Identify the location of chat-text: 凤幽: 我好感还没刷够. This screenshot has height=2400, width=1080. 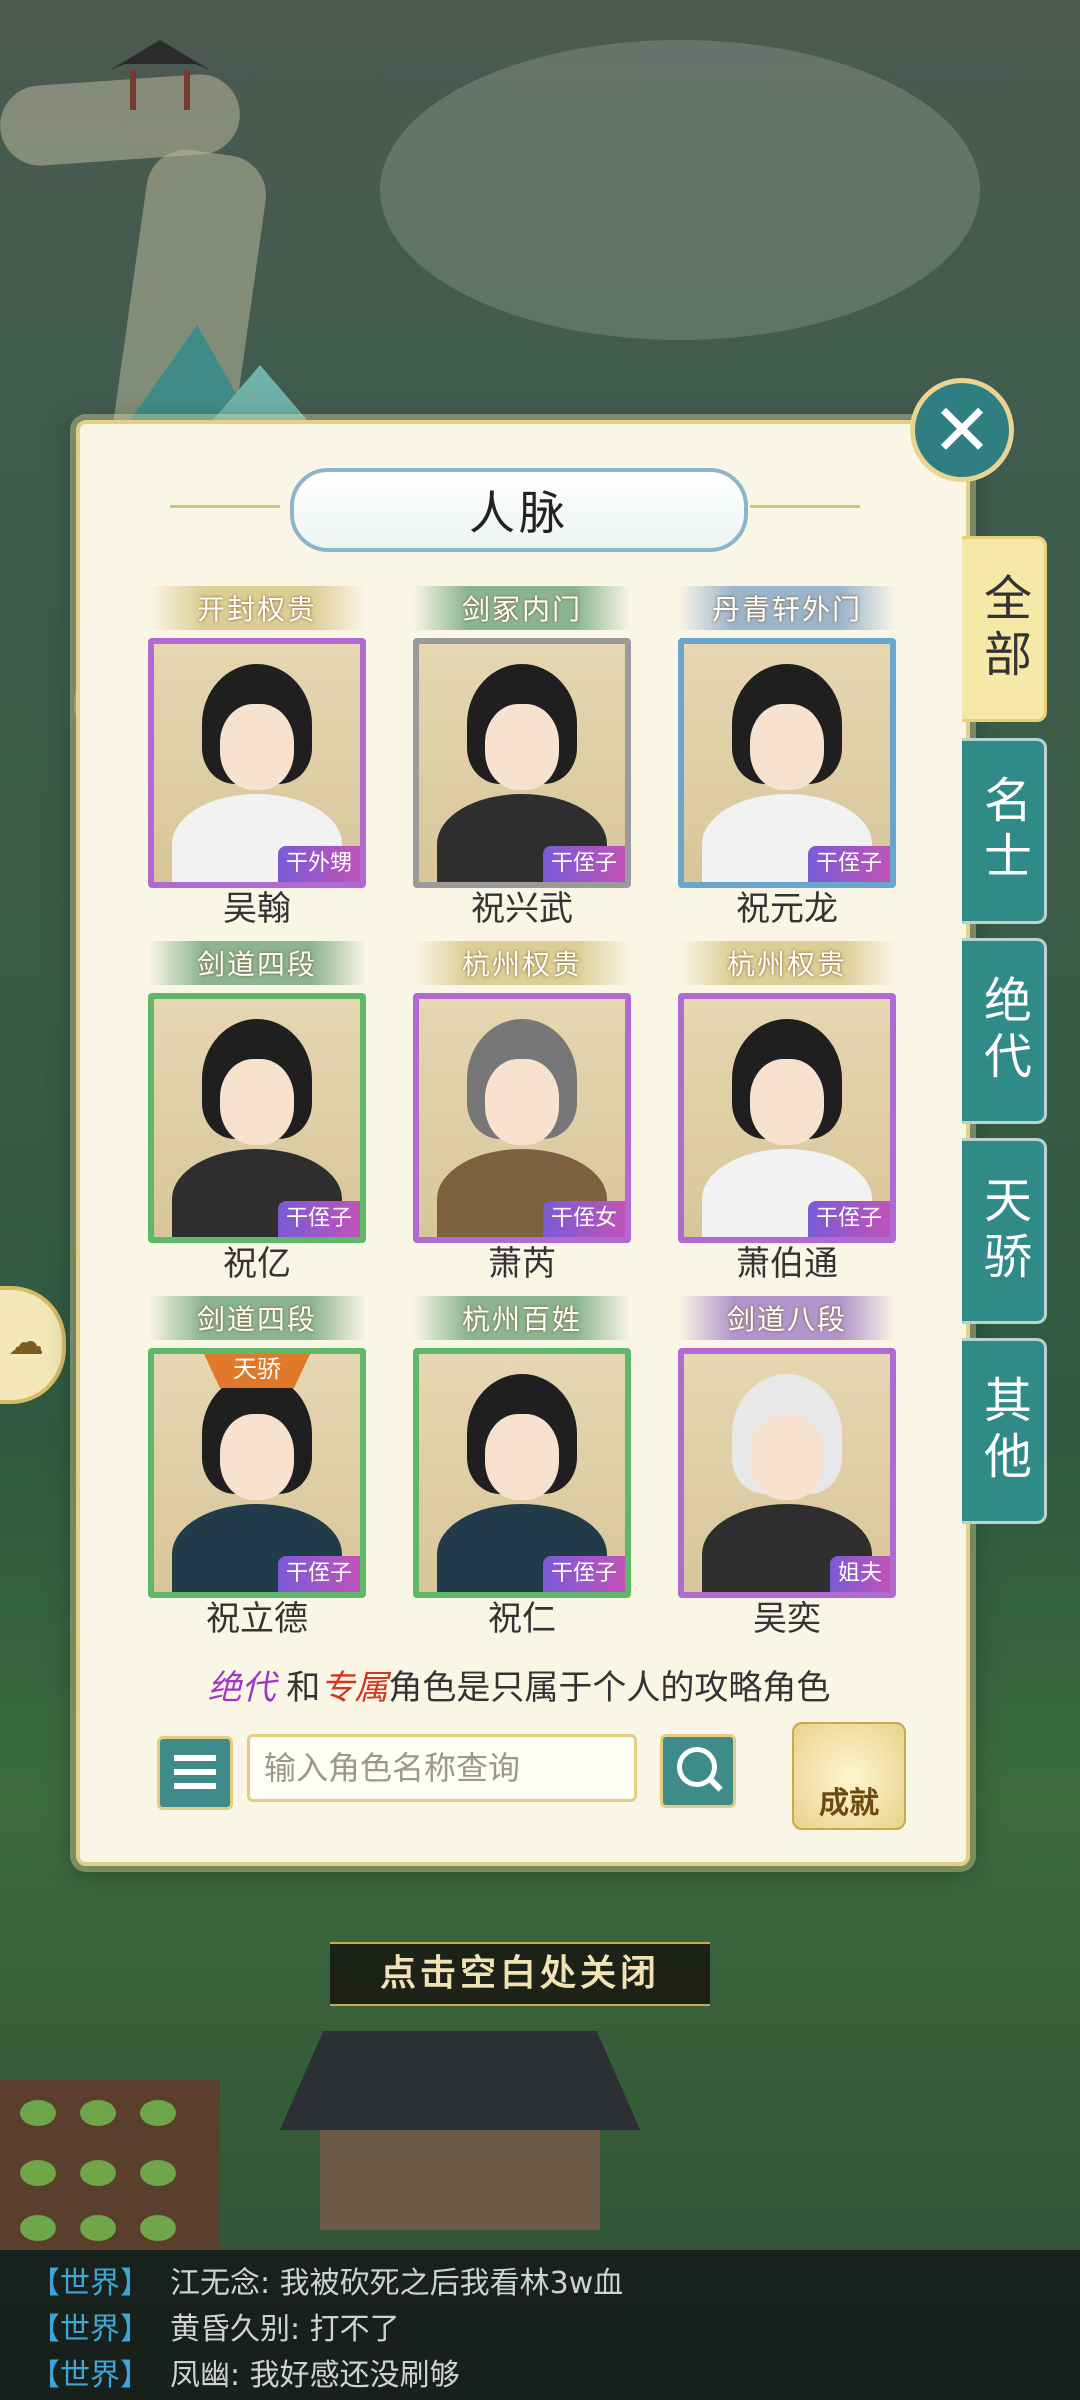
(315, 2375).